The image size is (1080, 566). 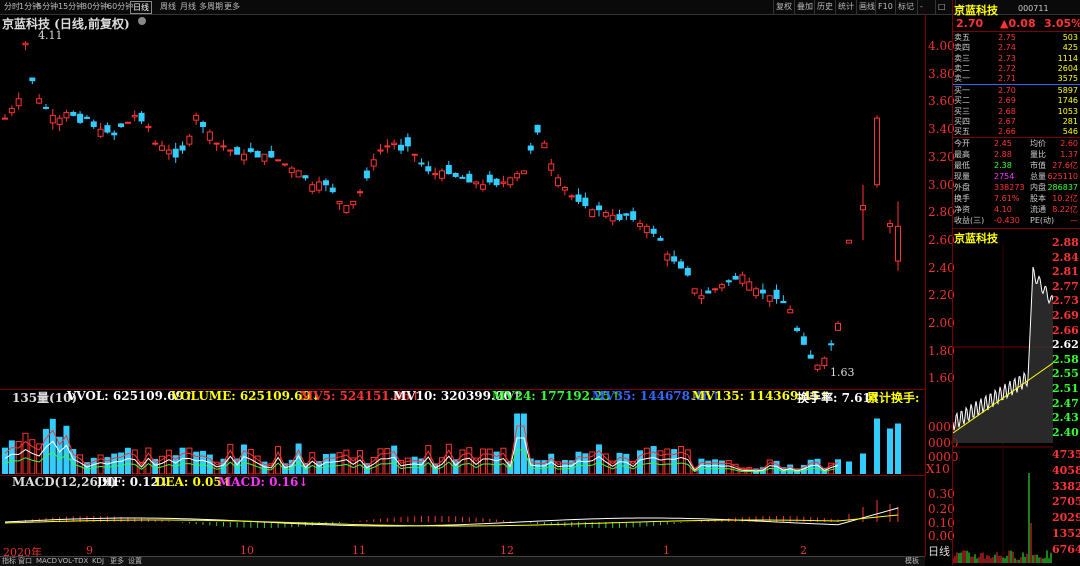 I want to click on quote-stat-row: 外盘 338273 内盘 286837, so click(x=1016, y=187).